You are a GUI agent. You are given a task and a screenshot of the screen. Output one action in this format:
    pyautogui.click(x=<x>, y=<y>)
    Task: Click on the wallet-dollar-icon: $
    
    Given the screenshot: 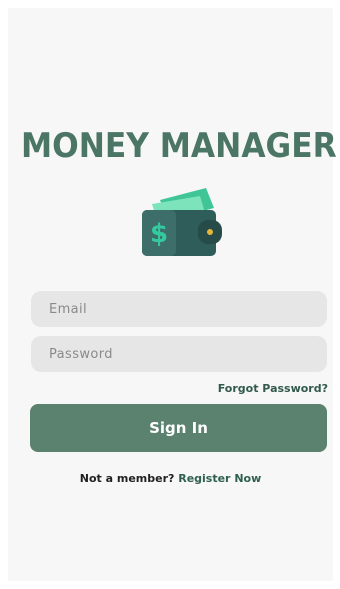 What is the action you would take?
    pyautogui.click(x=178, y=224)
    